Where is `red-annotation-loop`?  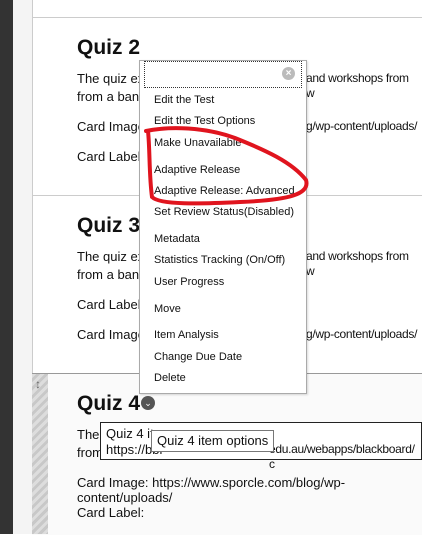
red-annotation-loop is located at coordinates (226, 166).